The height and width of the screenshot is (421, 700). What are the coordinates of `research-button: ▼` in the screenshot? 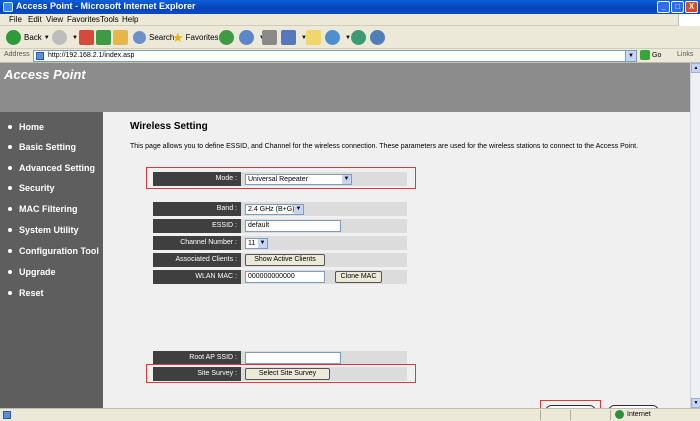 It's located at (338, 37).